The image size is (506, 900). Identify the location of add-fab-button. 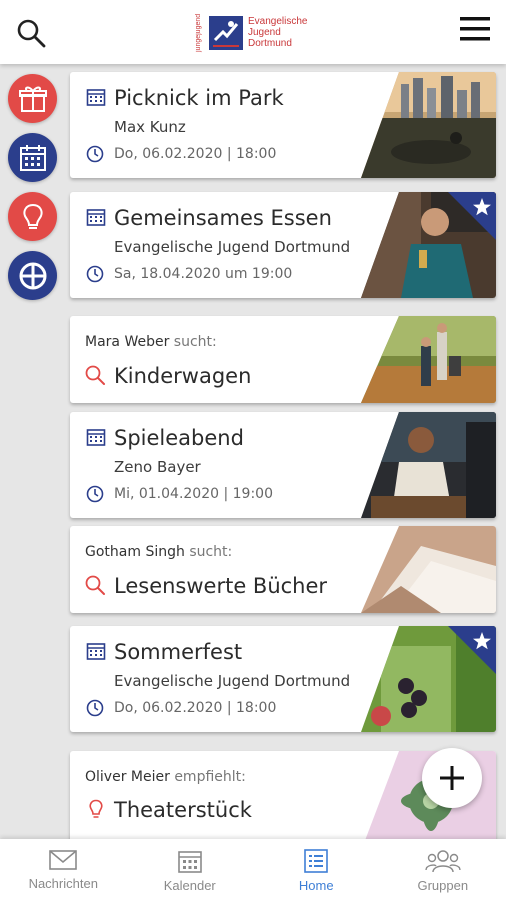
(452, 778).